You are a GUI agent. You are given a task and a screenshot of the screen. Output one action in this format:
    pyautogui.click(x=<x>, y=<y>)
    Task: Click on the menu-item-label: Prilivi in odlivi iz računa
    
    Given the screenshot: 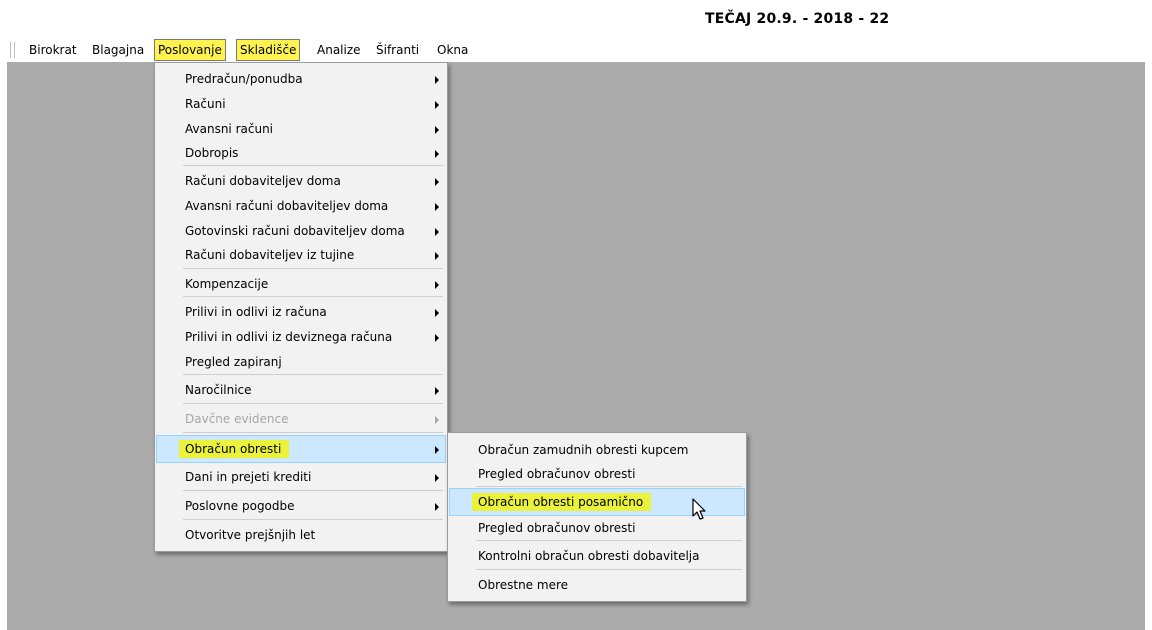 What is the action you would take?
    pyautogui.click(x=256, y=312)
    